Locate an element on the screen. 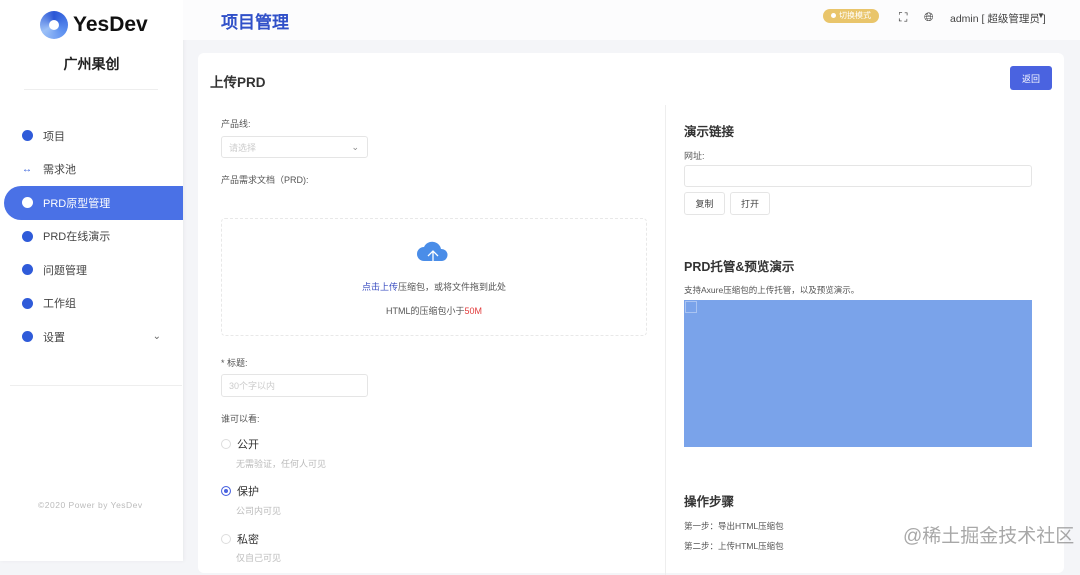  box-icon is located at coordinates (27, 270).